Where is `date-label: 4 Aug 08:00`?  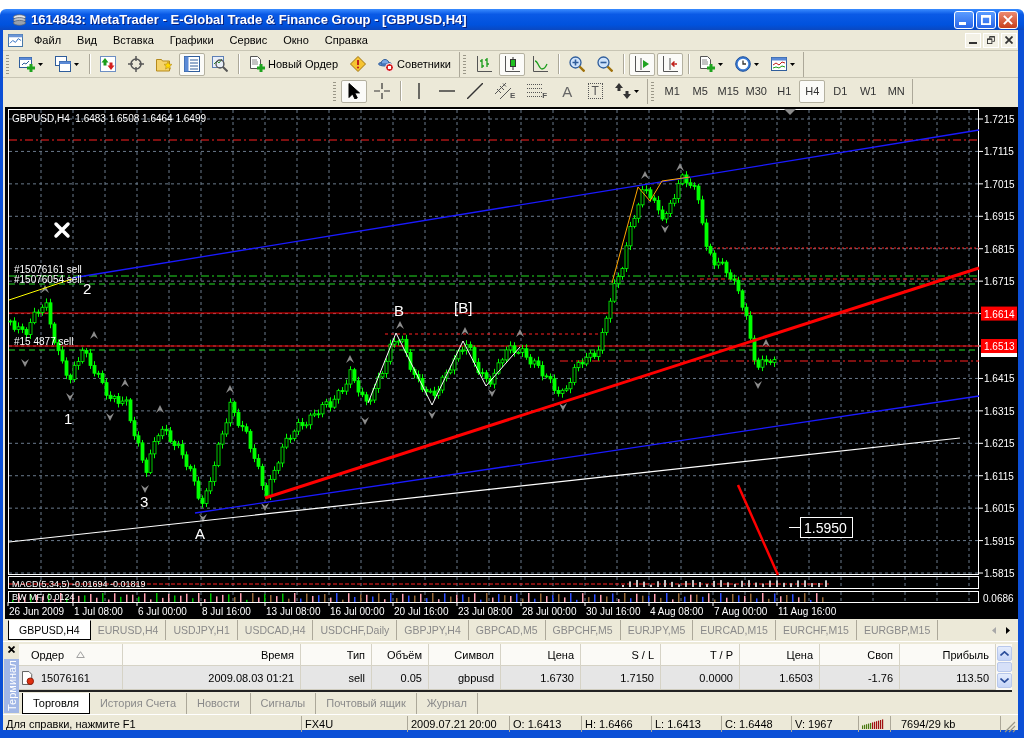
date-label: 4 Aug 08:00 is located at coordinates (677, 611).